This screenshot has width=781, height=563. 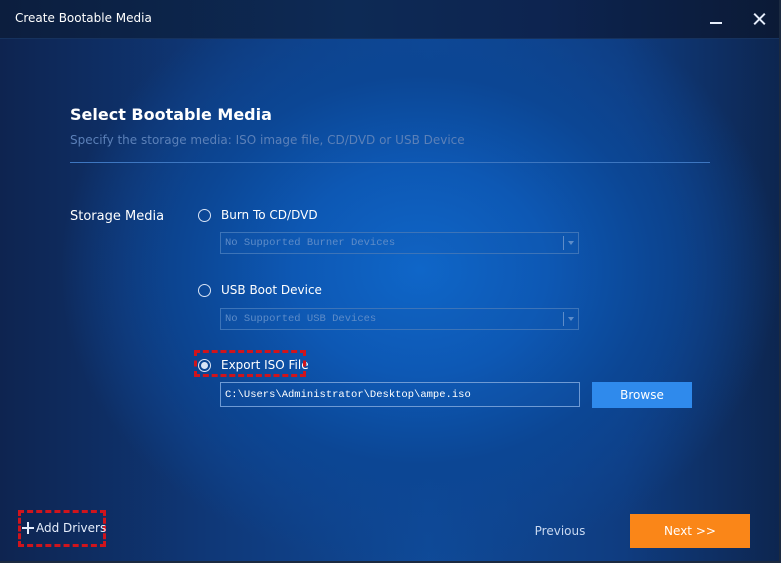 What do you see at coordinates (760, 19) in the screenshot?
I see `close-icon` at bounding box center [760, 19].